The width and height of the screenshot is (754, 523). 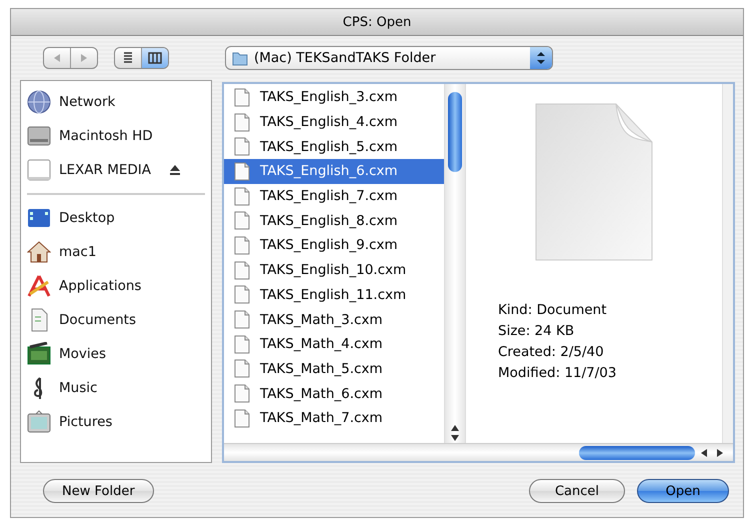 What do you see at coordinates (334, 369) in the screenshot?
I see `file-row: TAKS_Math_5.cxm` at bounding box center [334, 369].